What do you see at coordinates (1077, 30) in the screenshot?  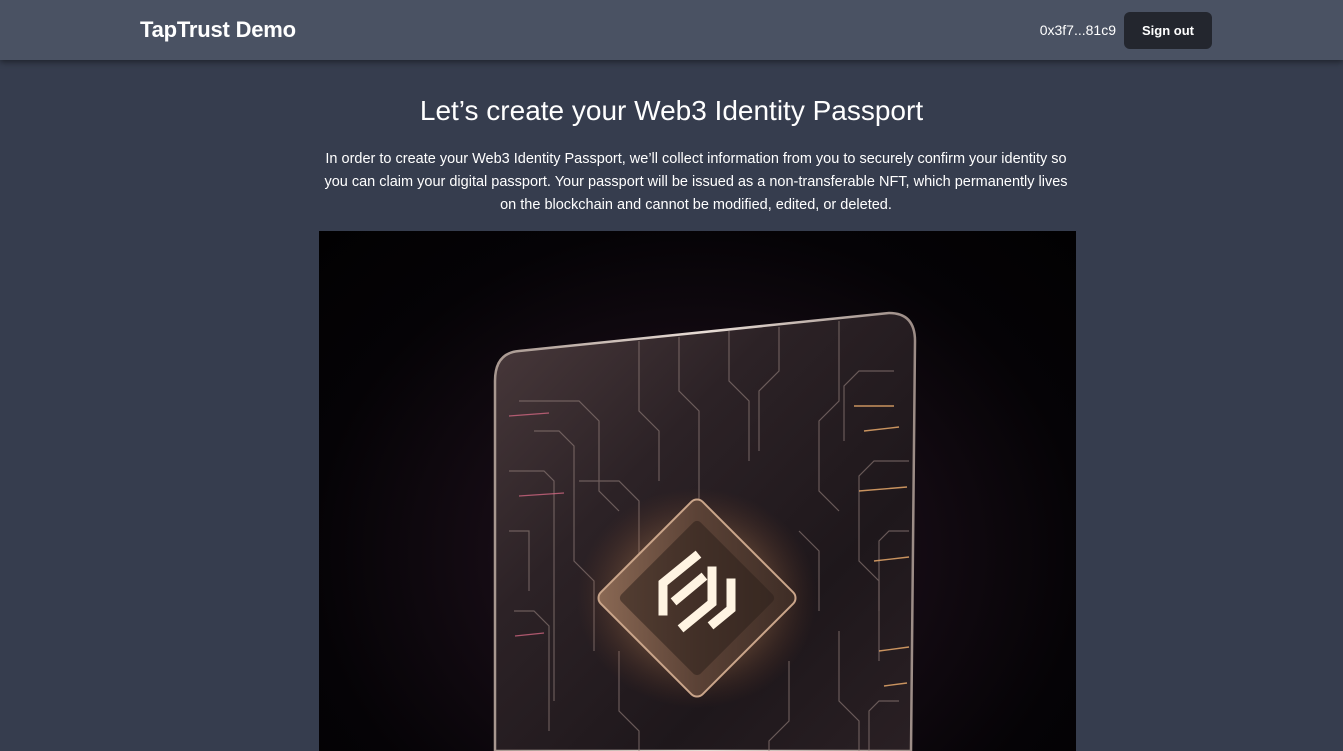 I see `wallet-address: 0x3f7...81c9` at bounding box center [1077, 30].